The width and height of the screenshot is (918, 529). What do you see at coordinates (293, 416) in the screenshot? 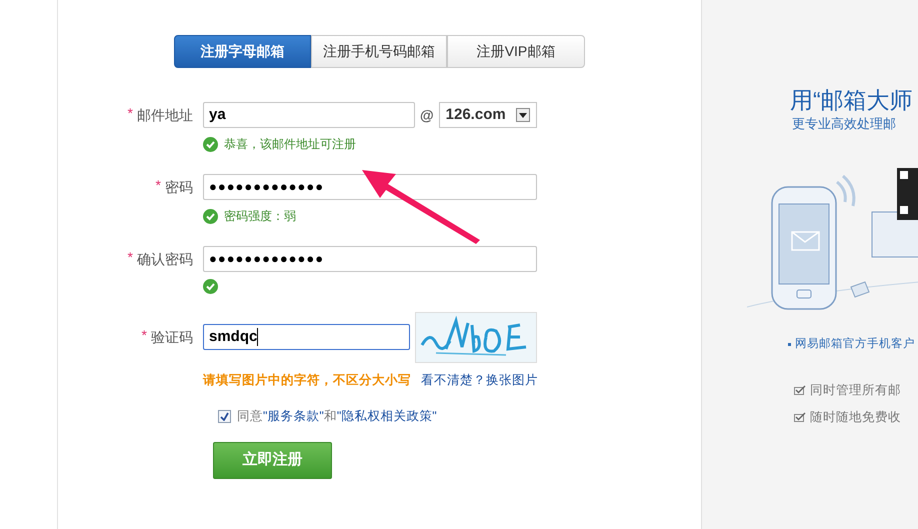
I see `terms-link: "服务条款"` at bounding box center [293, 416].